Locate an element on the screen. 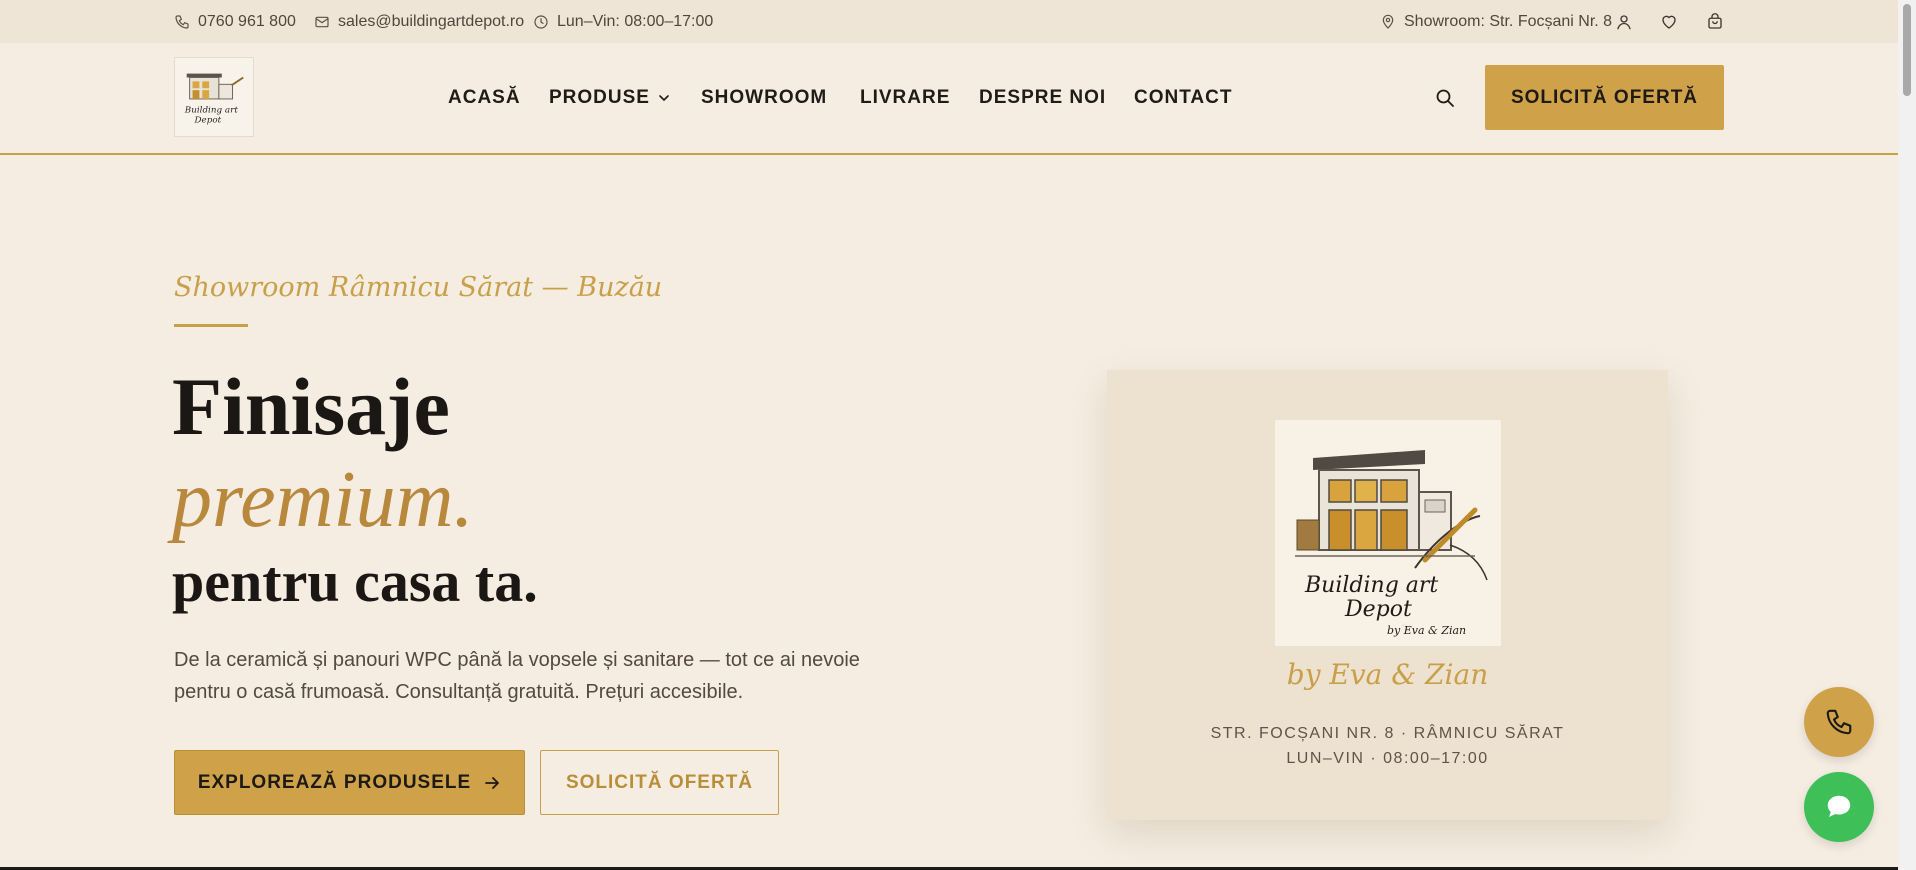  nav-produse: PRODUSE is located at coordinates (609, 98).